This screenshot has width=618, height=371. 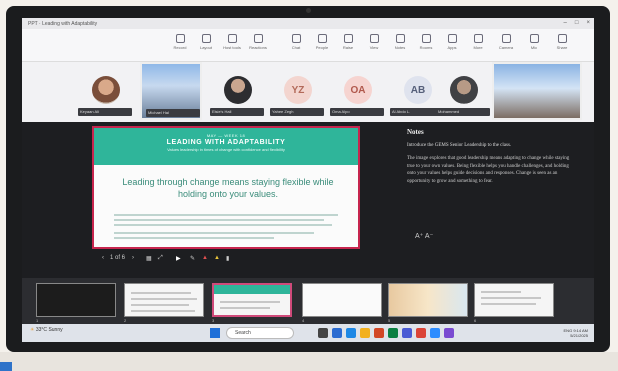 I want to click on participant-tile: YZ Yahee Zegh, so click(x=297, y=93).